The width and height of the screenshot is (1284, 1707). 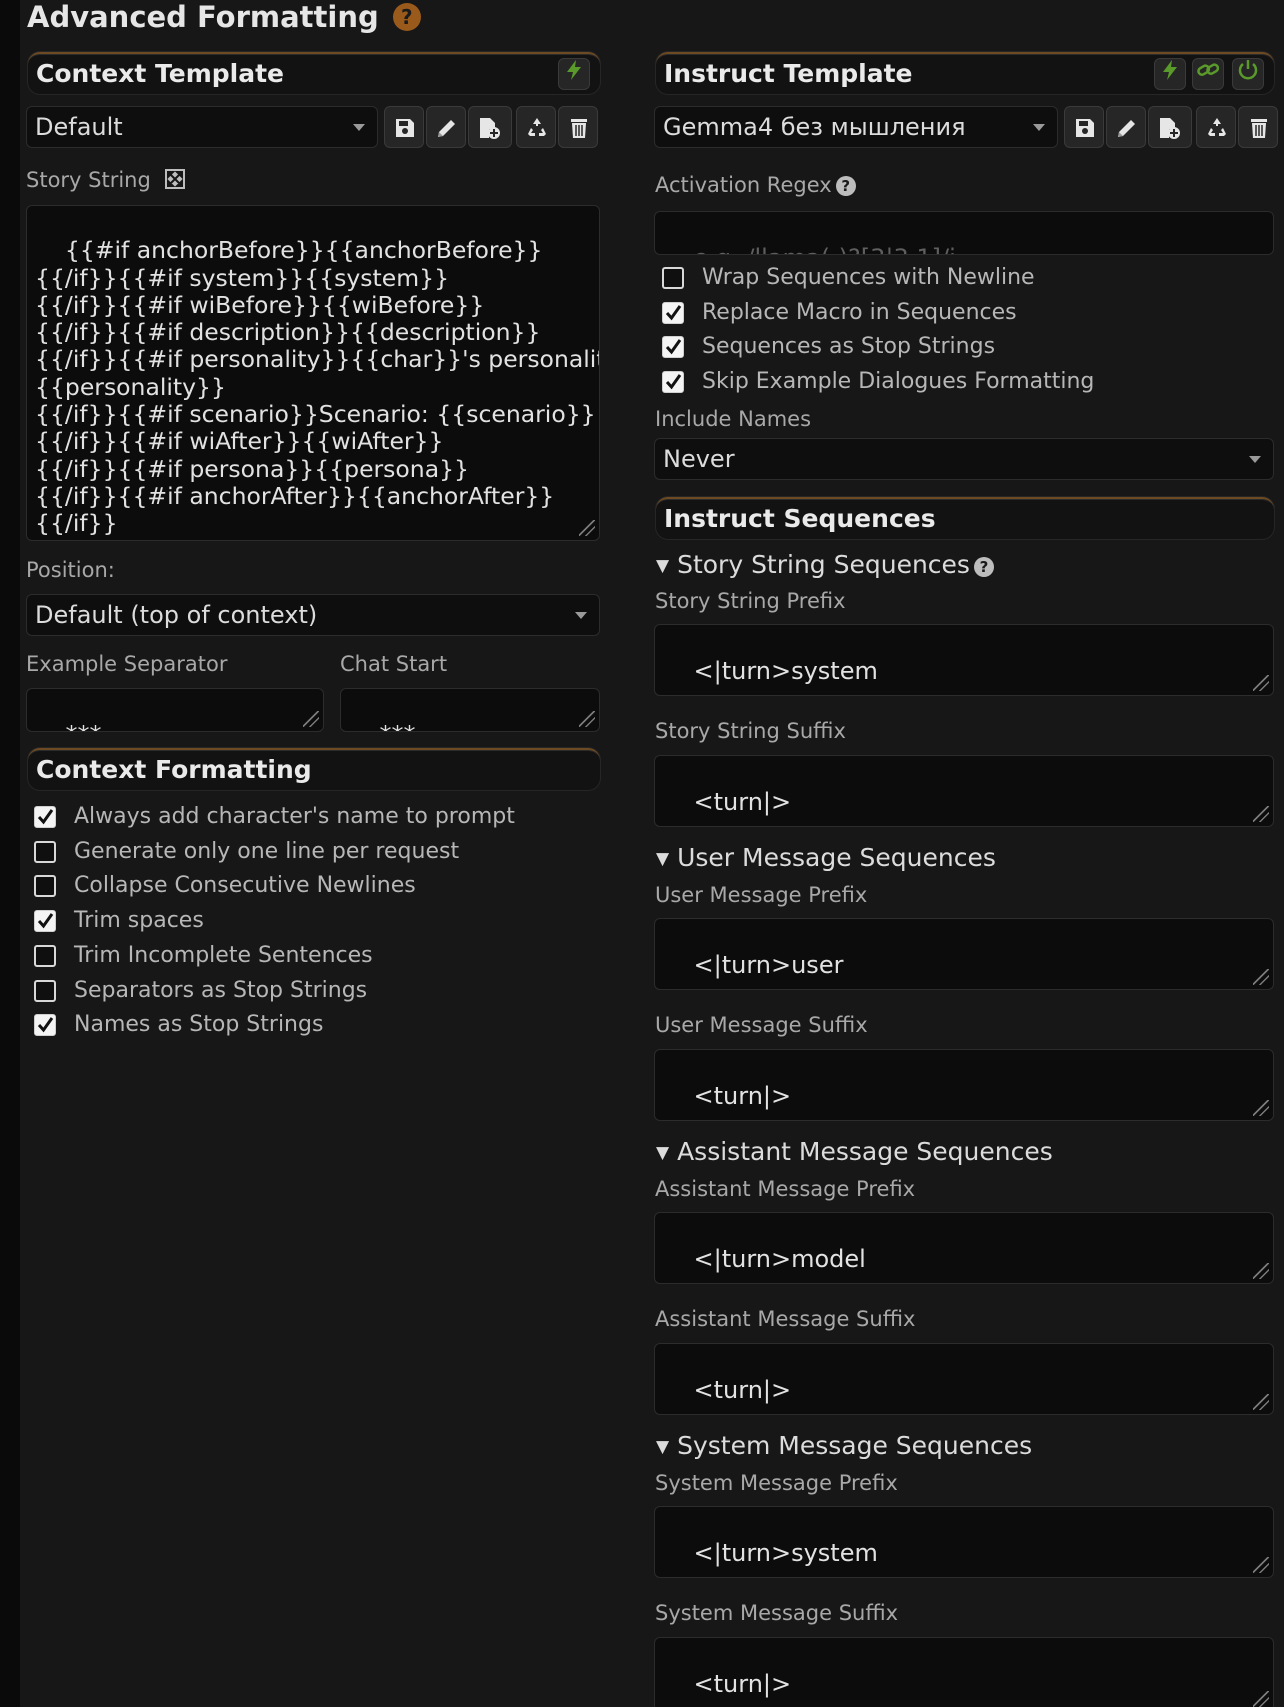 I want to click on checkbox-label: Generate only one line per request, so click(x=267, y=851).